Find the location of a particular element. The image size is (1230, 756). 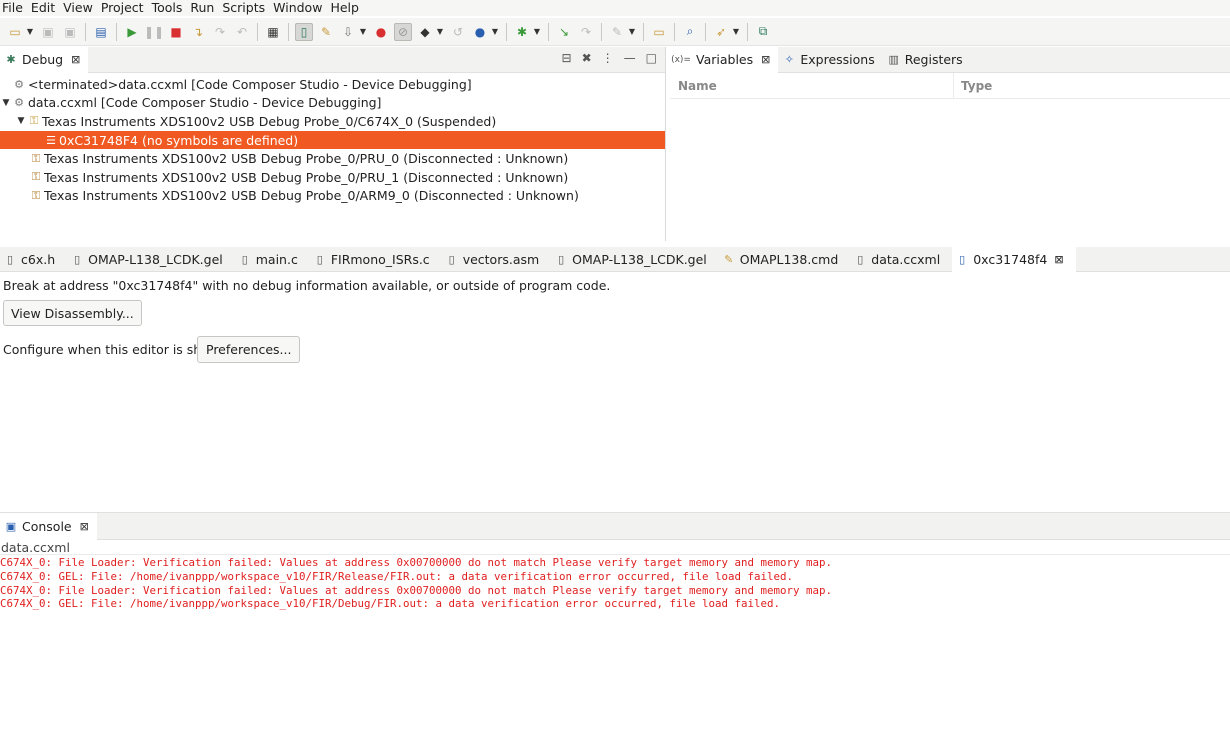

tools-dropdown-arrow: ▼ is located at coordinates (632, 32).